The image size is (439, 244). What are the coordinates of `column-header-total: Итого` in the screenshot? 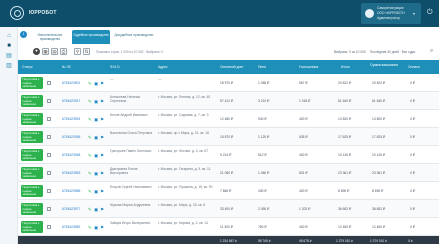 It's located at (345, 67).